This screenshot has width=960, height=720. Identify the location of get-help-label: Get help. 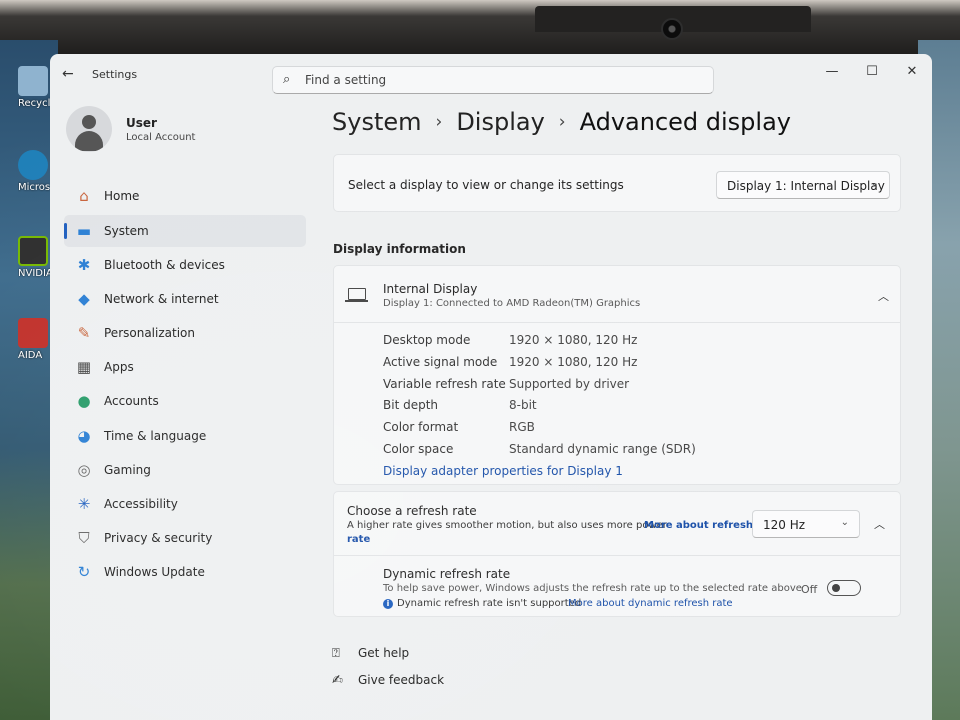
(384, 653).